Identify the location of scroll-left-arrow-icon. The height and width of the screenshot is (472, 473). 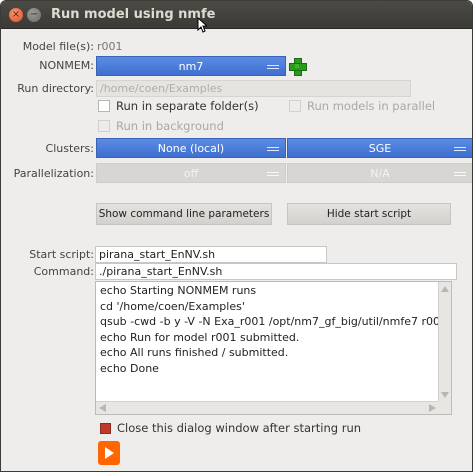
(102, 408).